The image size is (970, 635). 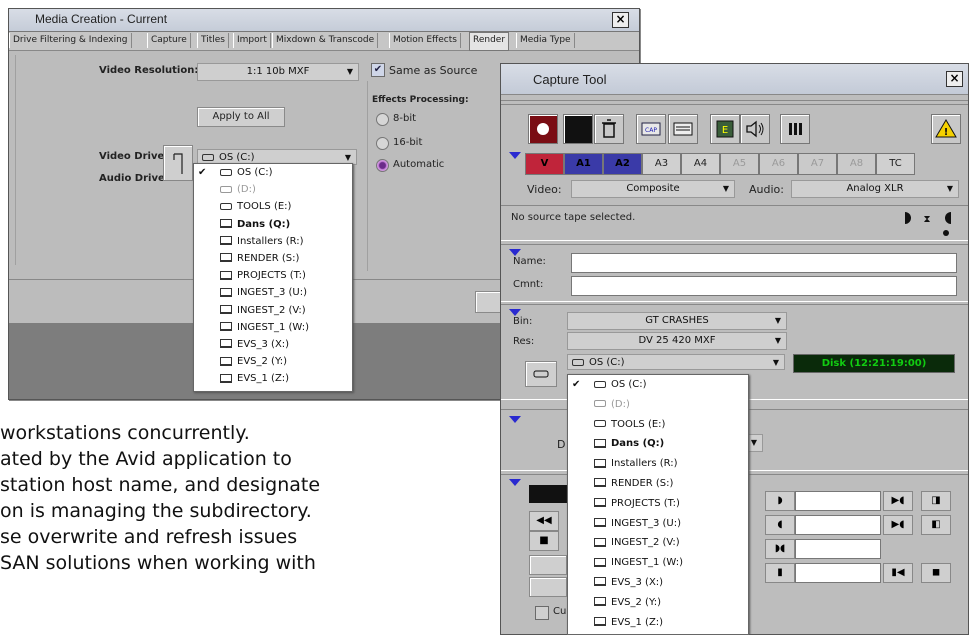 I want to click on track-a2: A2, so click(x=622, y=164).